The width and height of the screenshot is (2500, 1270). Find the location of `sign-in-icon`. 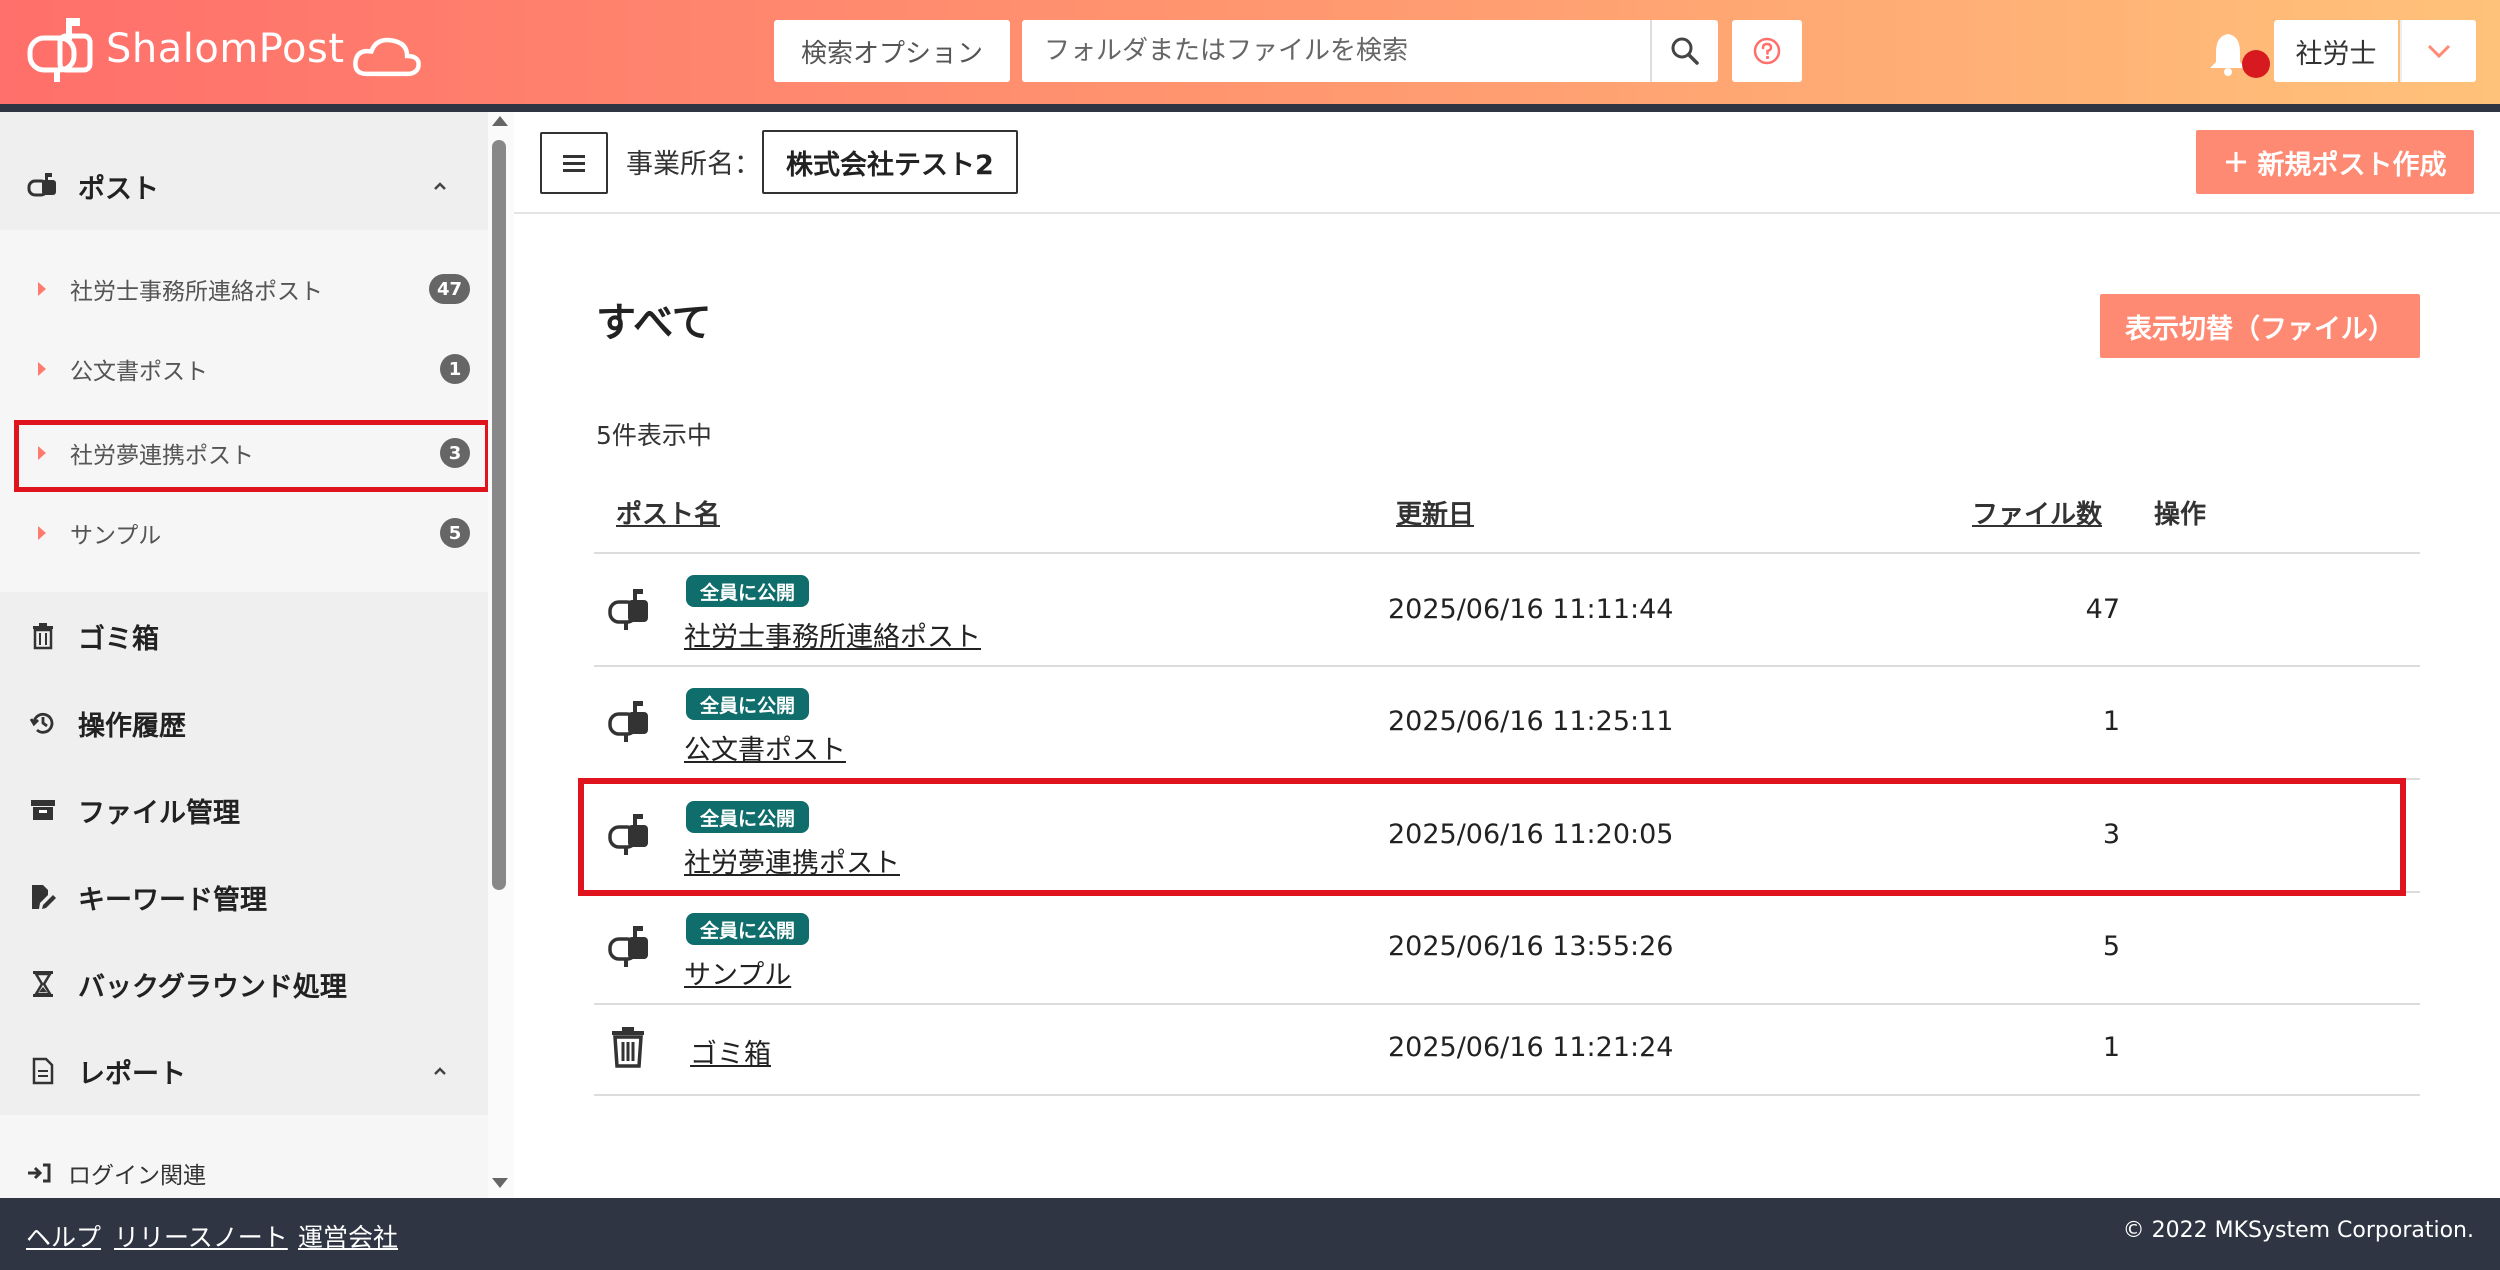

sign-in-icon is located at coordinates (39, 1173).